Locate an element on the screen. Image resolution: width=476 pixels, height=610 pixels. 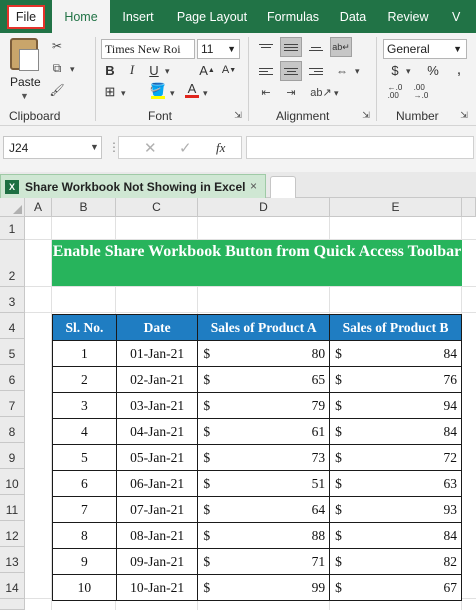
row-header: 7 is located at coordinates (12, 404).